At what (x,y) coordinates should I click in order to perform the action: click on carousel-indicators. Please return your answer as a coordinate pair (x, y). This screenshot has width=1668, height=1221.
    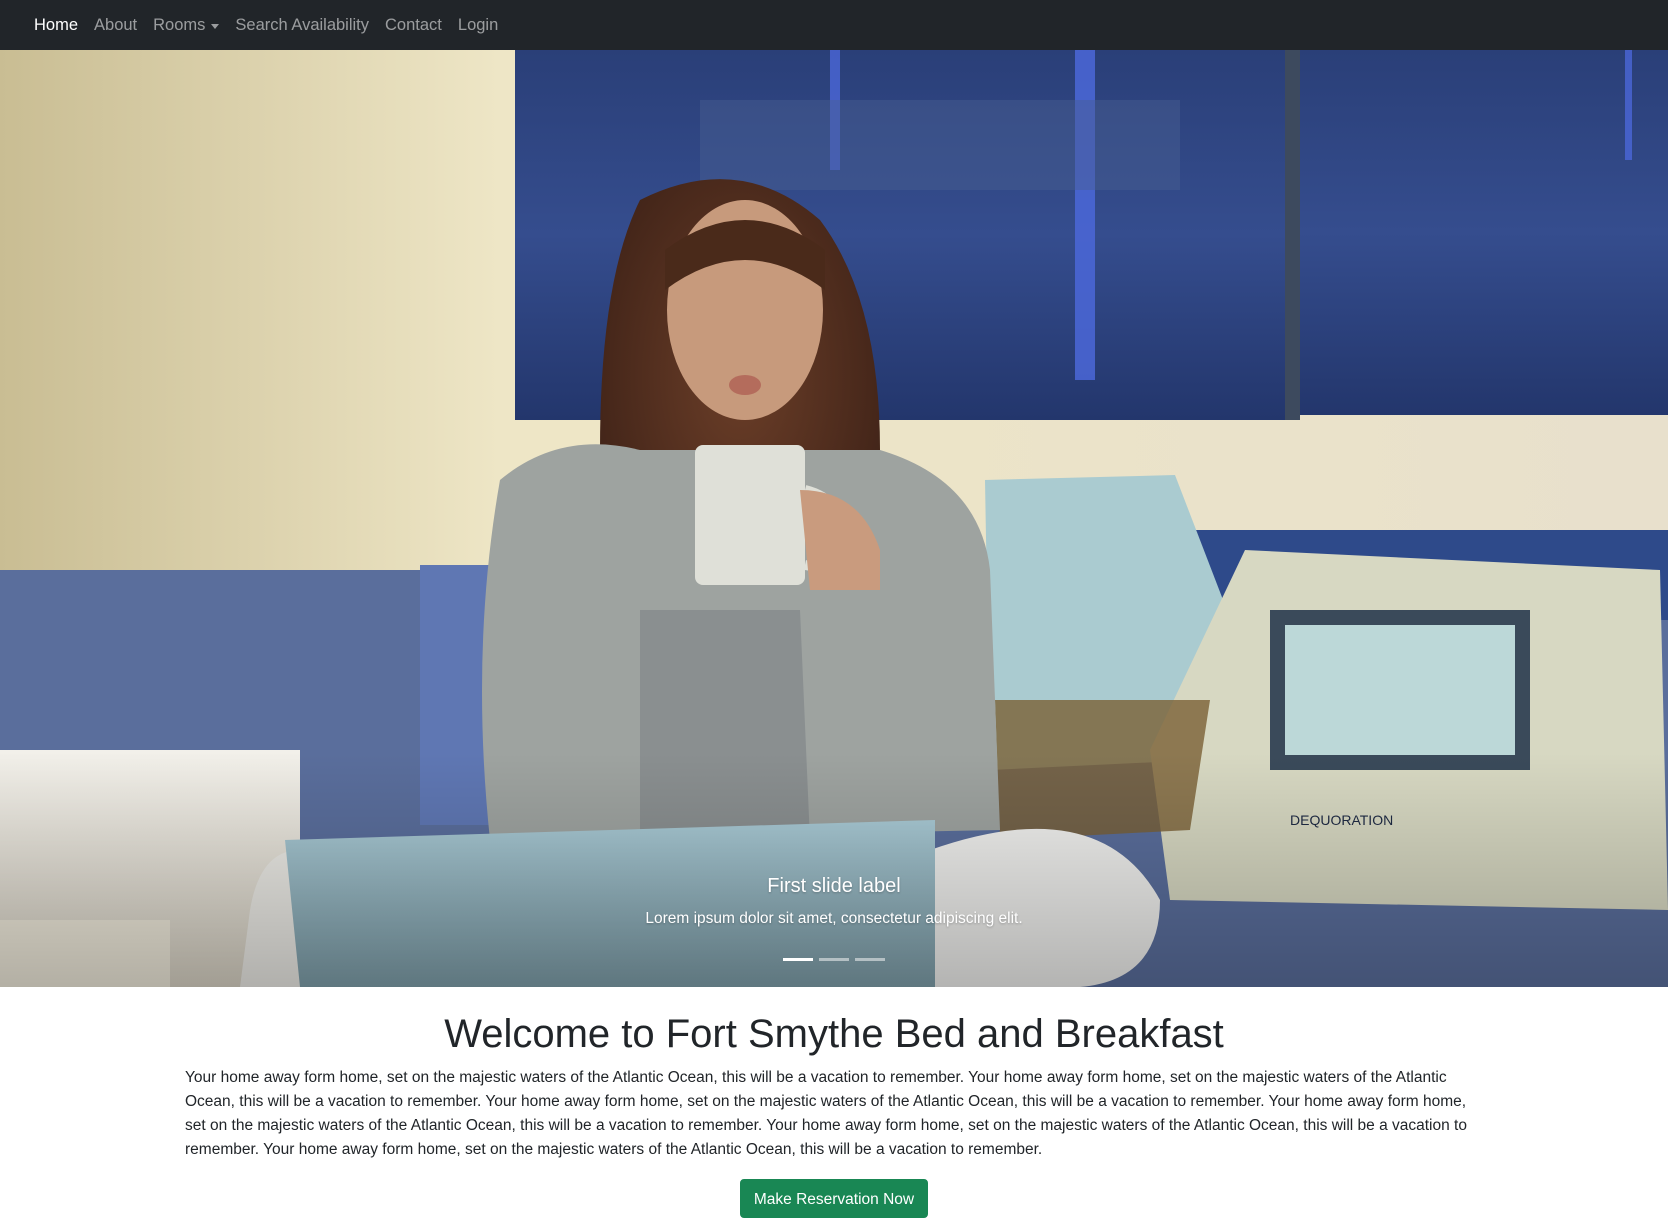
    Looking at the image, I should click on (834, 959).